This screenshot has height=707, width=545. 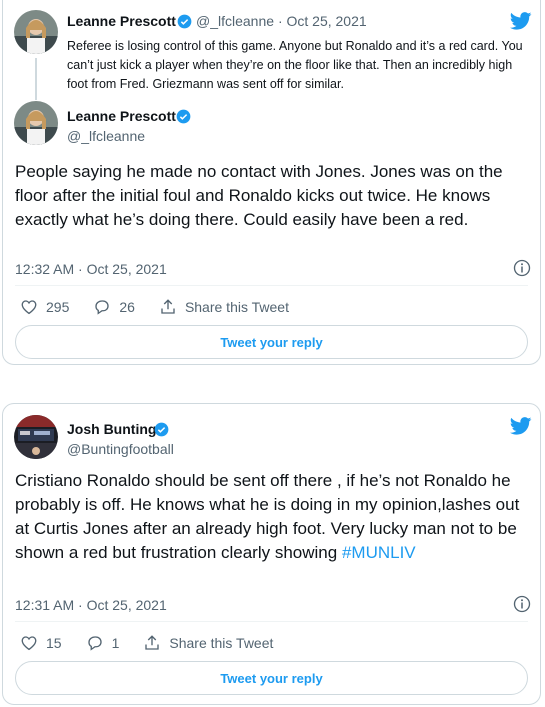 I want to click on avatar-leanne-parent, so click(x=36, y=32).